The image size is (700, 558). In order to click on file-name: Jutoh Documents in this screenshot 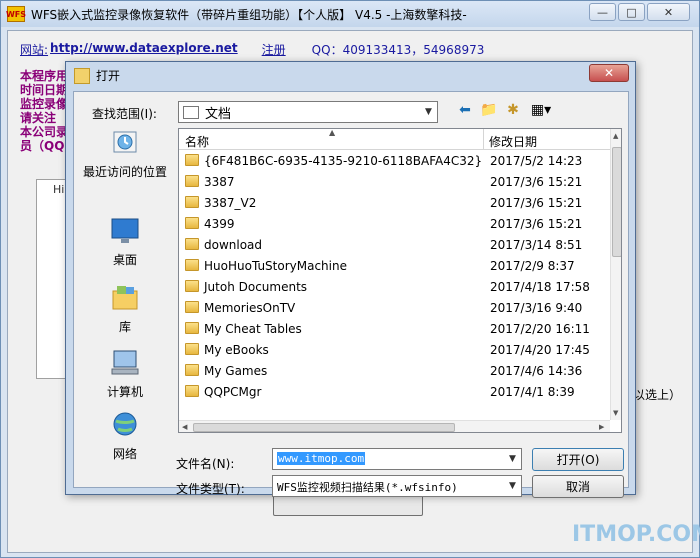, I will do `click(256, 287)`.